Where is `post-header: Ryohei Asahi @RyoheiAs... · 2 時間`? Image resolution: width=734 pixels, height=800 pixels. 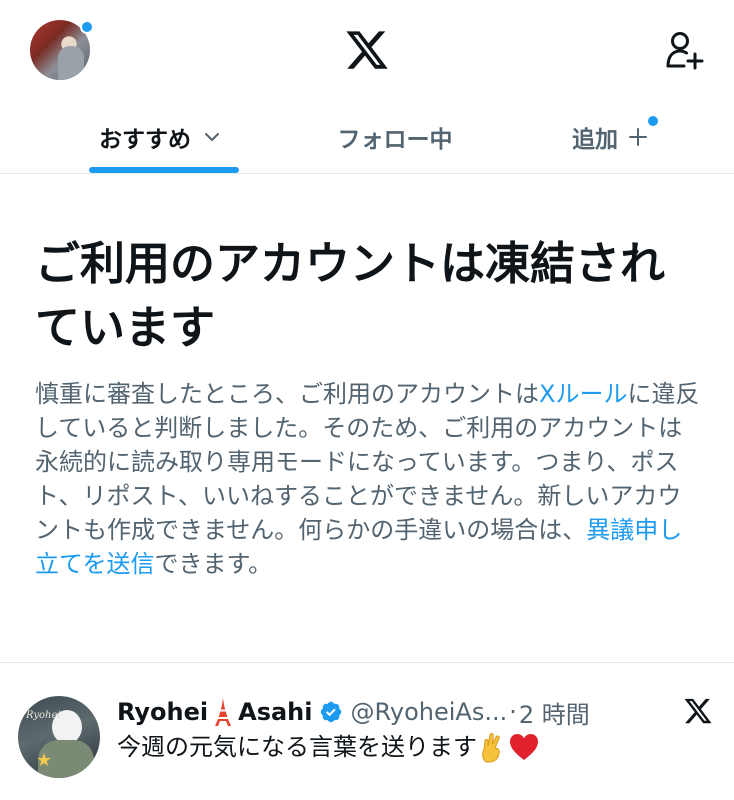
post-header: Ryohei Asahi @RyoheiAs... · 2 時間 is located at coordinates (353, 712).